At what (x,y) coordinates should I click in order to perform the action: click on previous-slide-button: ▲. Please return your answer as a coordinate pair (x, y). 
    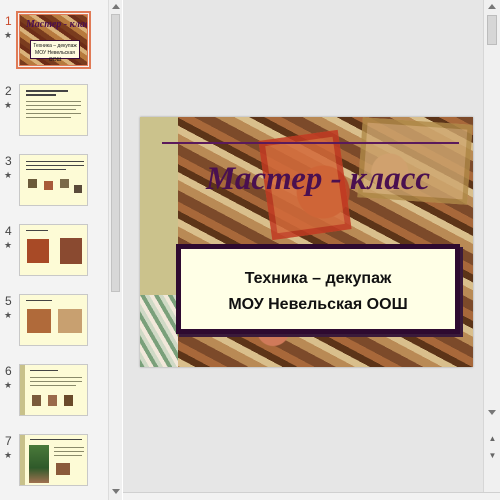
    Looking at the image, I should click on (492, 443).